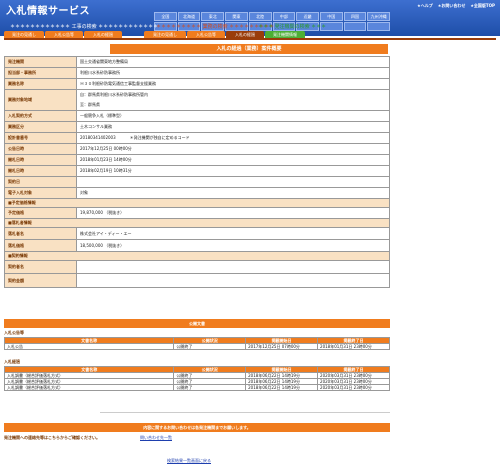 The height and width of the screenshot is (471, 500). What do you see at coordinates (40, 127) in the screenshot?
I see `detail-key: 業務区分` at bounding box center [40, 127].